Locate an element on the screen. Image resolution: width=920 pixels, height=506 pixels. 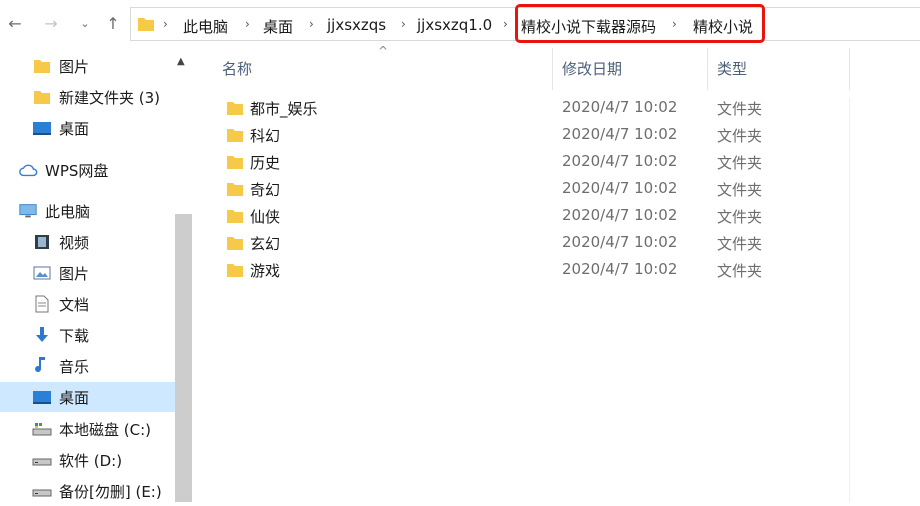
breadcrumb-jjxsxzq1-0: jjxsxzq1.0 is located at coordinates (454, 25).